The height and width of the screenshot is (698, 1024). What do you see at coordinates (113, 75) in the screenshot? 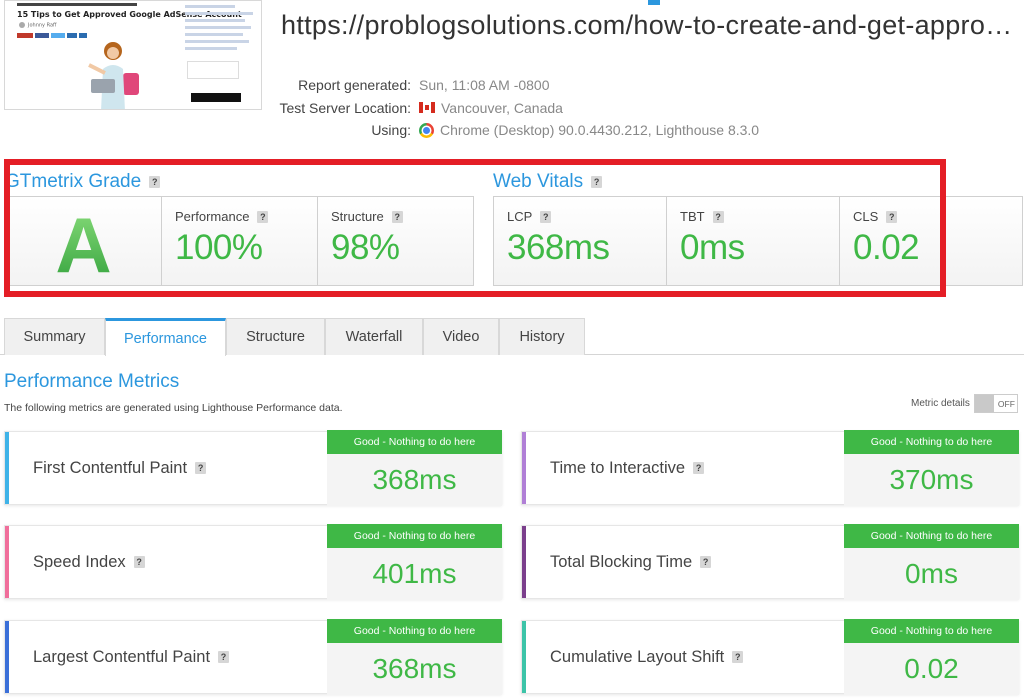
I see `thumbnail-person-illustration` at bounding box center [113, 75].